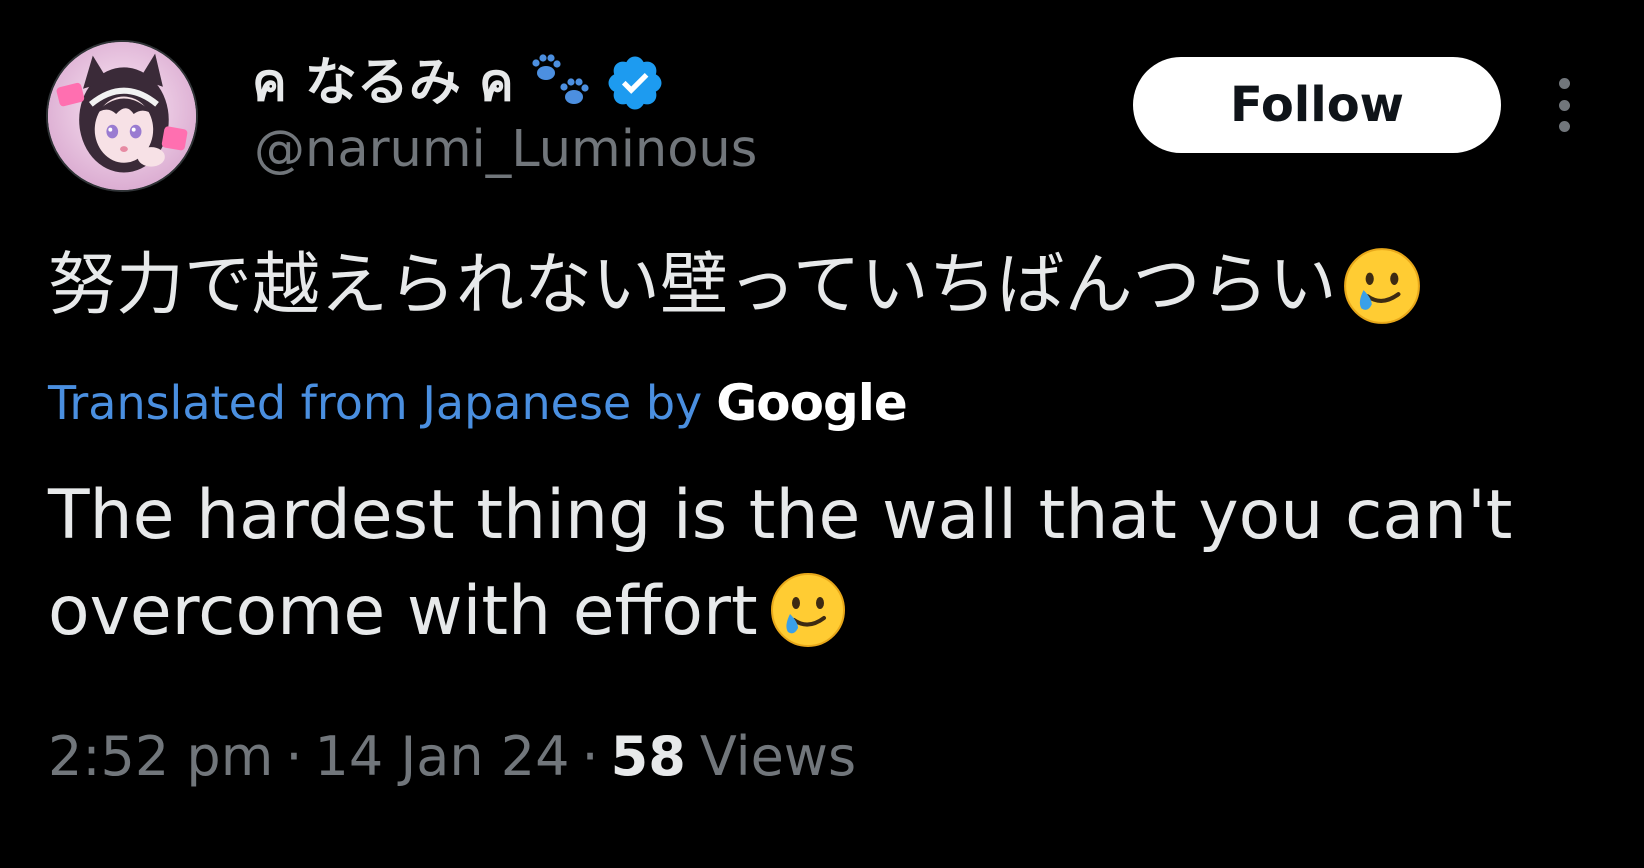  What do you see at coordinates (635, 83) in the screenshot?
I see `verified-badge-icon` at bounding box center [635, 83].